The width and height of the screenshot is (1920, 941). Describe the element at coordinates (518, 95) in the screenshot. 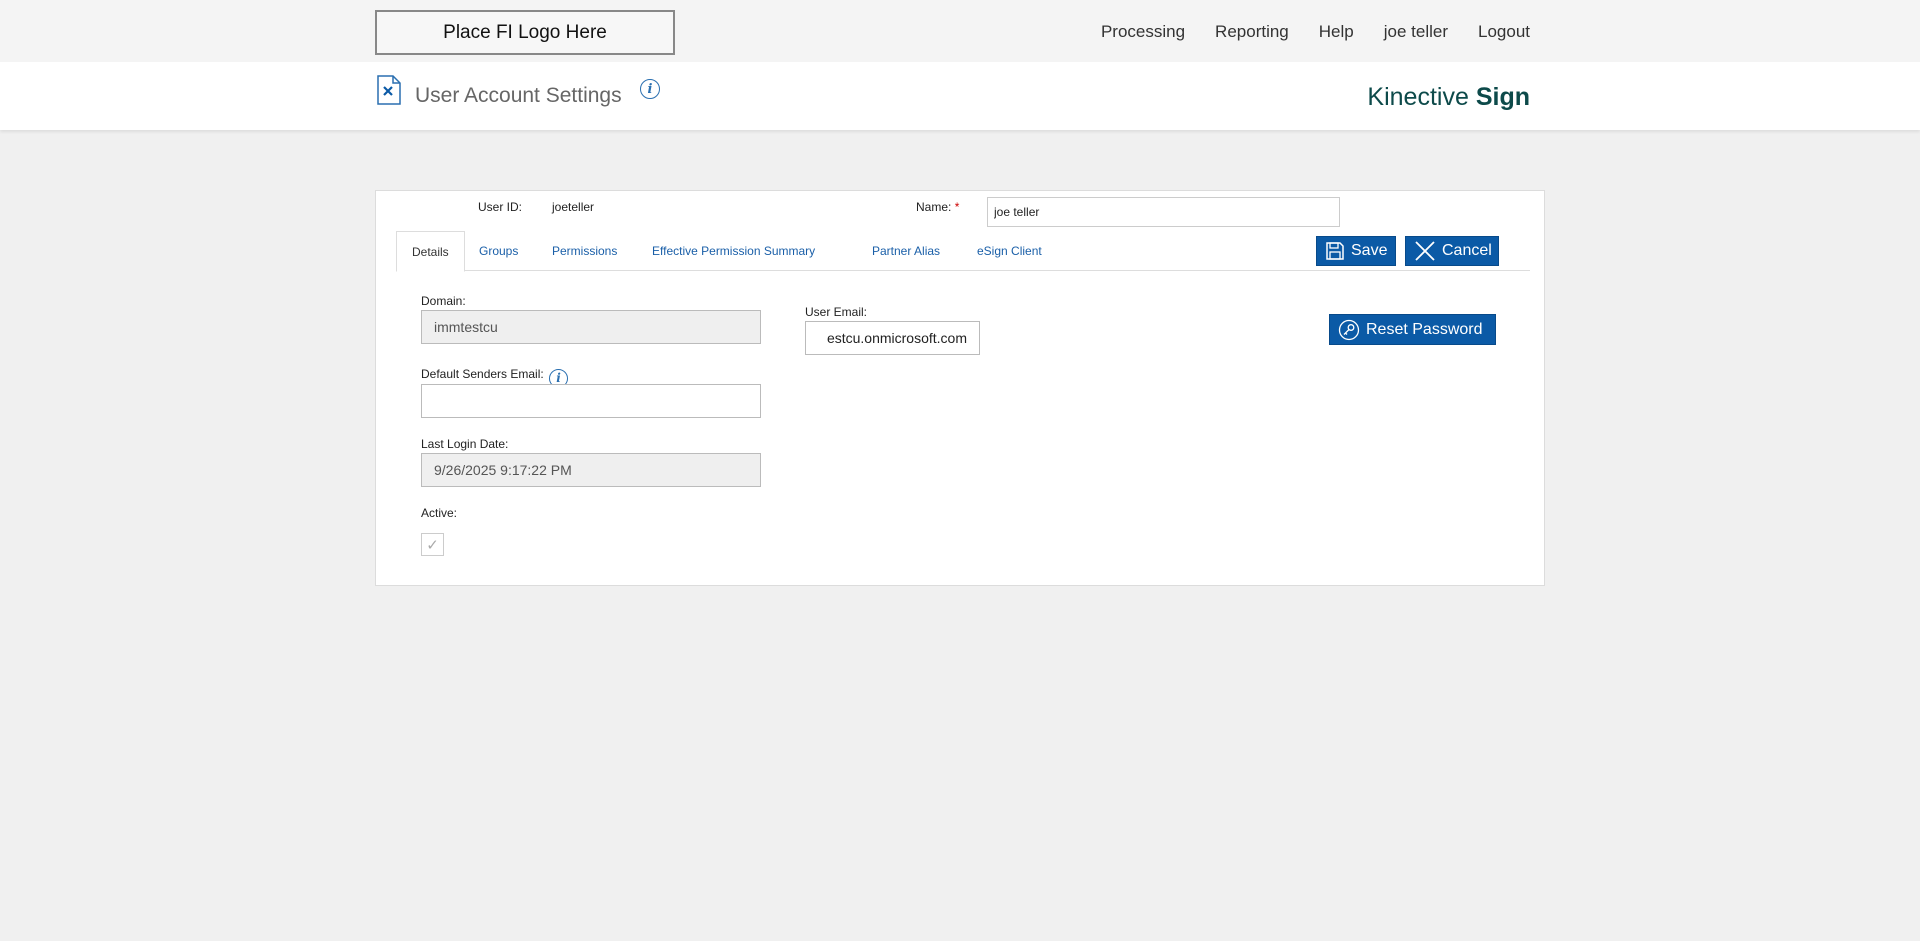

I see `page-title: User Account Settings` at that location.